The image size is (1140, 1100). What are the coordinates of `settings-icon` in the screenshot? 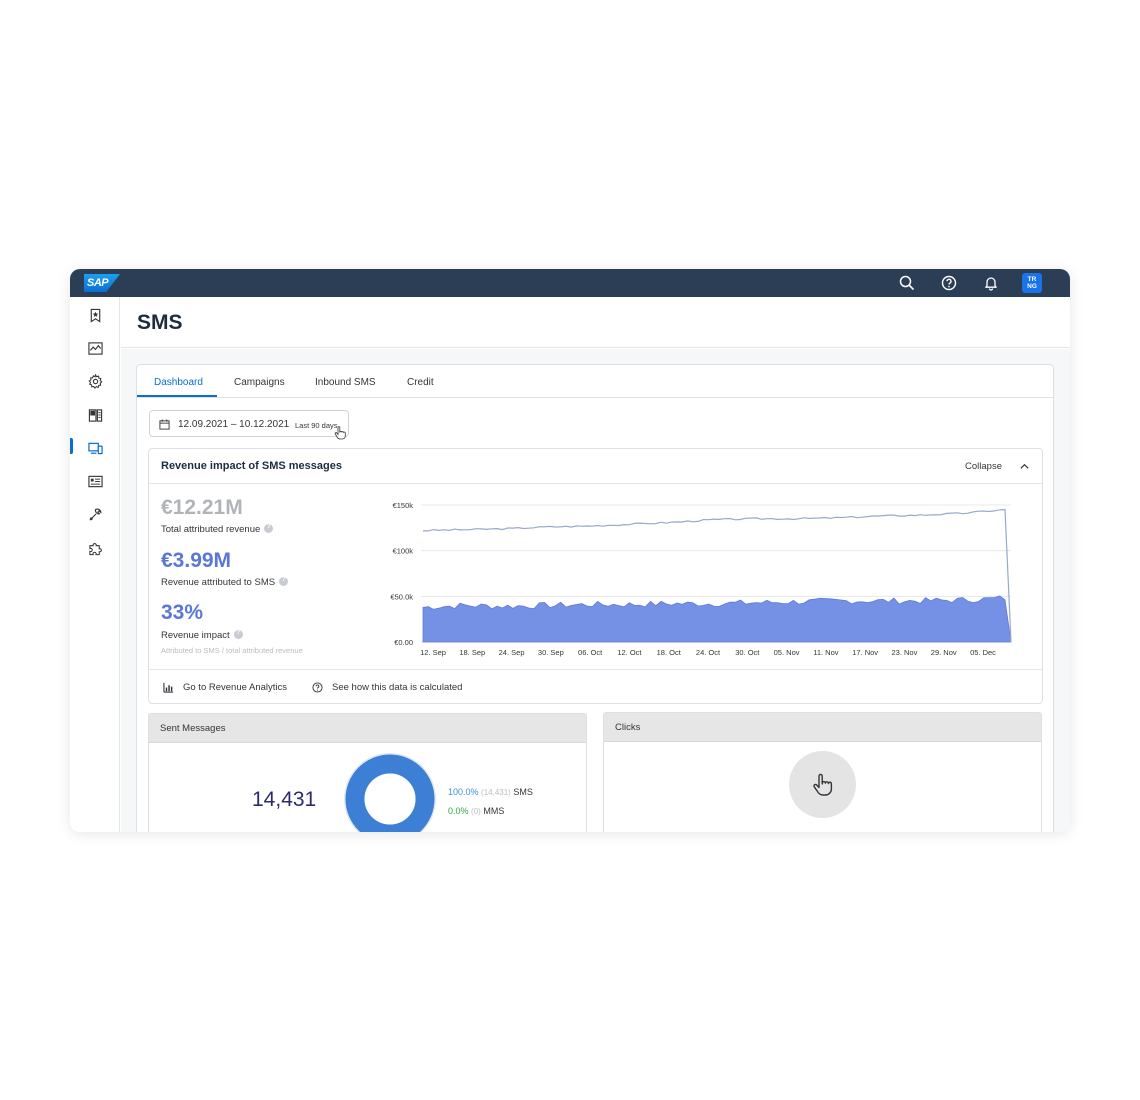 It's located at (95, 381).